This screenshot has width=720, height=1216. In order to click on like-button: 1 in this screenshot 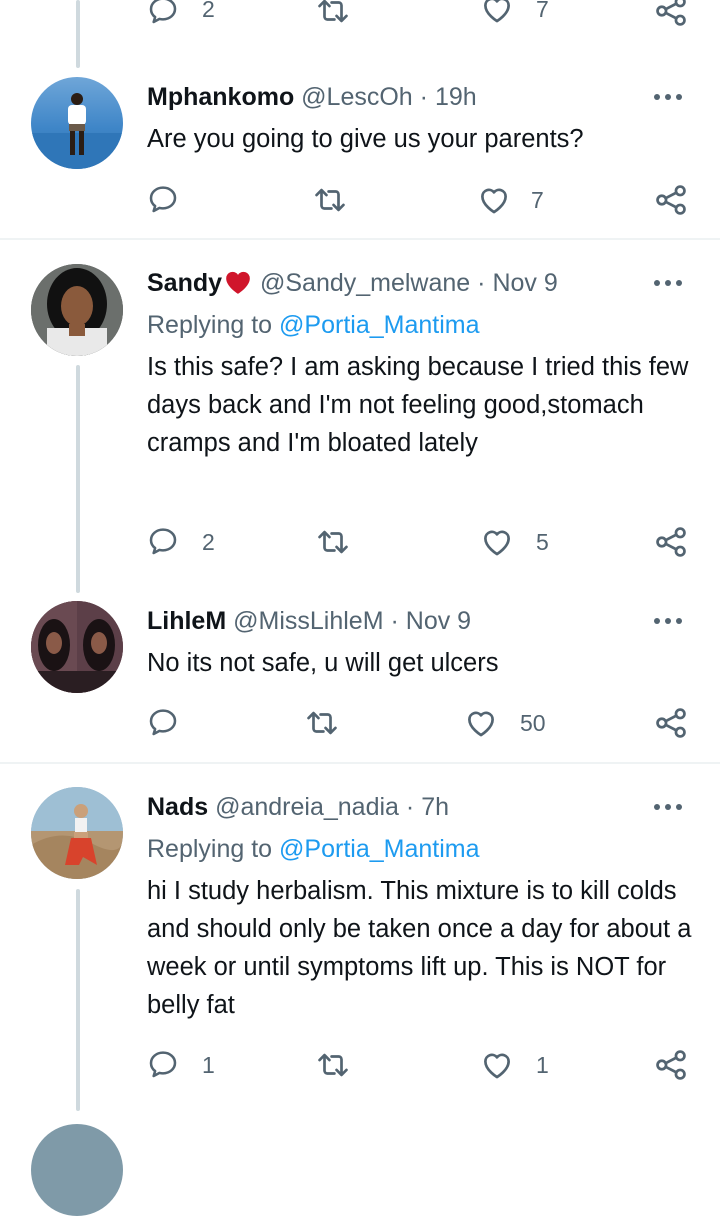, I will do `click(520, 1065)`.